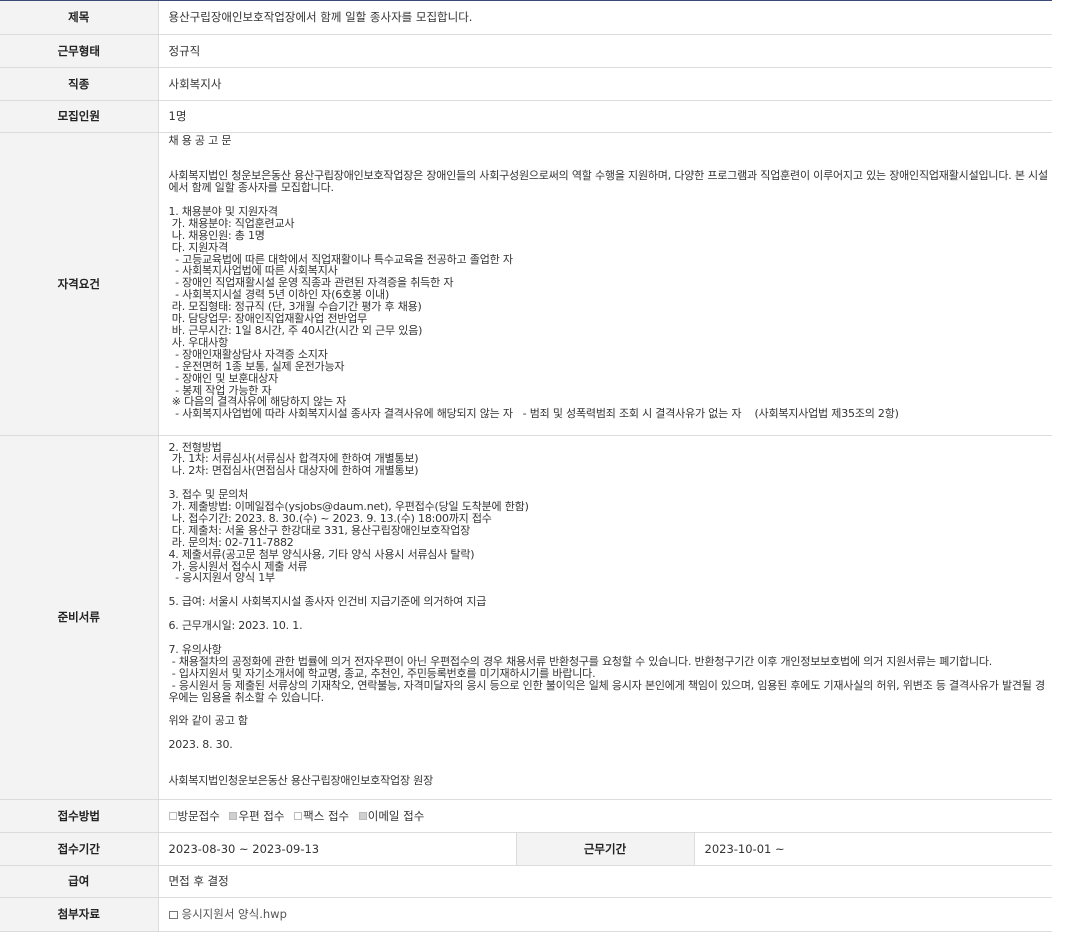 Image resolution: width=1091 pixels, height=932 pixels. What do you see at coordinates (79, 881) in the screenshot?
I see `salary-label: 급여` at bounding box center [79, 881].